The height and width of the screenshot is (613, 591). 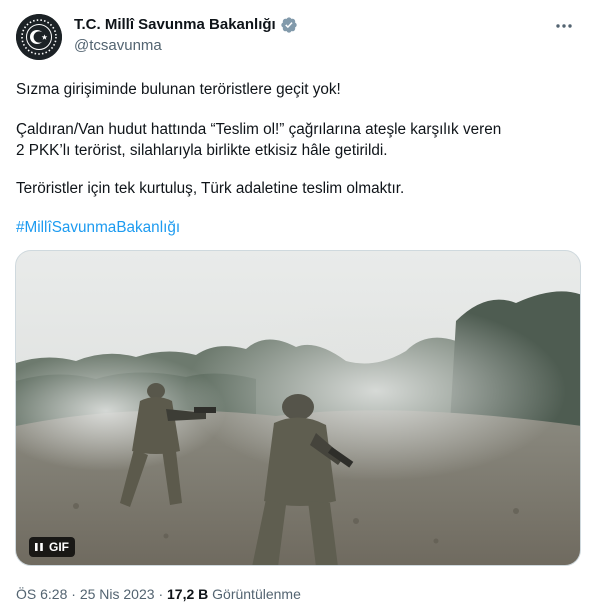 I want to click on views-count: 17,2 B, so click(x=187, y=594).